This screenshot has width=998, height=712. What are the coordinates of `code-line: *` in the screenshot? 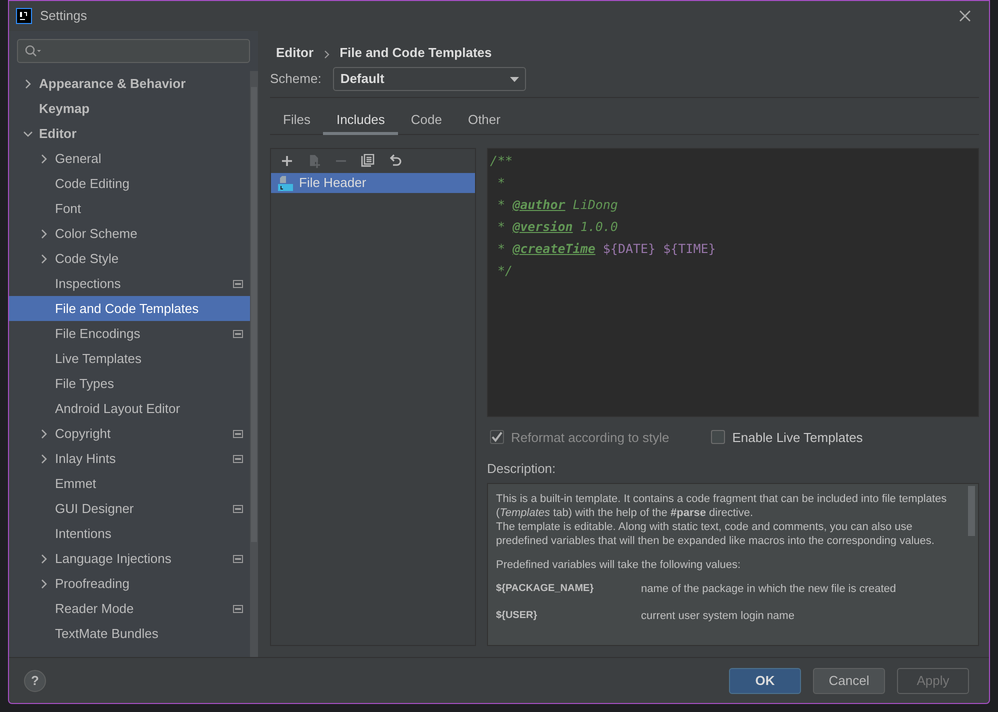 It's located at (501, 183).